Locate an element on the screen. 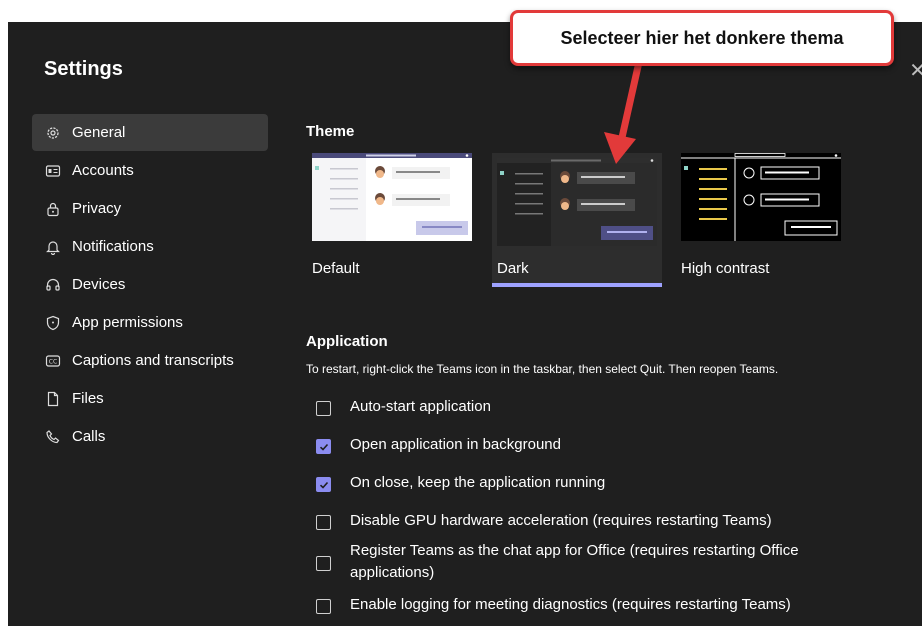 This screenshot has width=922, height=626. open-in-background-option: Open application in background is located at coordinates (583, 446).